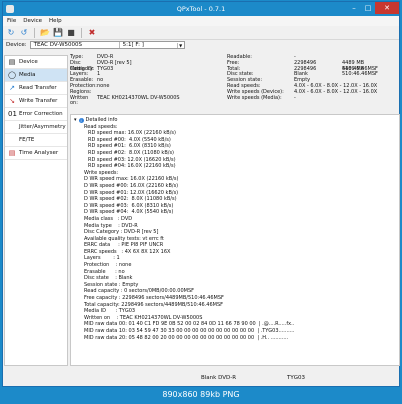  Describe the element at coordinates (235, 186) in the screenshot. I see `detail-line: D WR speed #00: 16.0X (22160 kB/s)` at that location.